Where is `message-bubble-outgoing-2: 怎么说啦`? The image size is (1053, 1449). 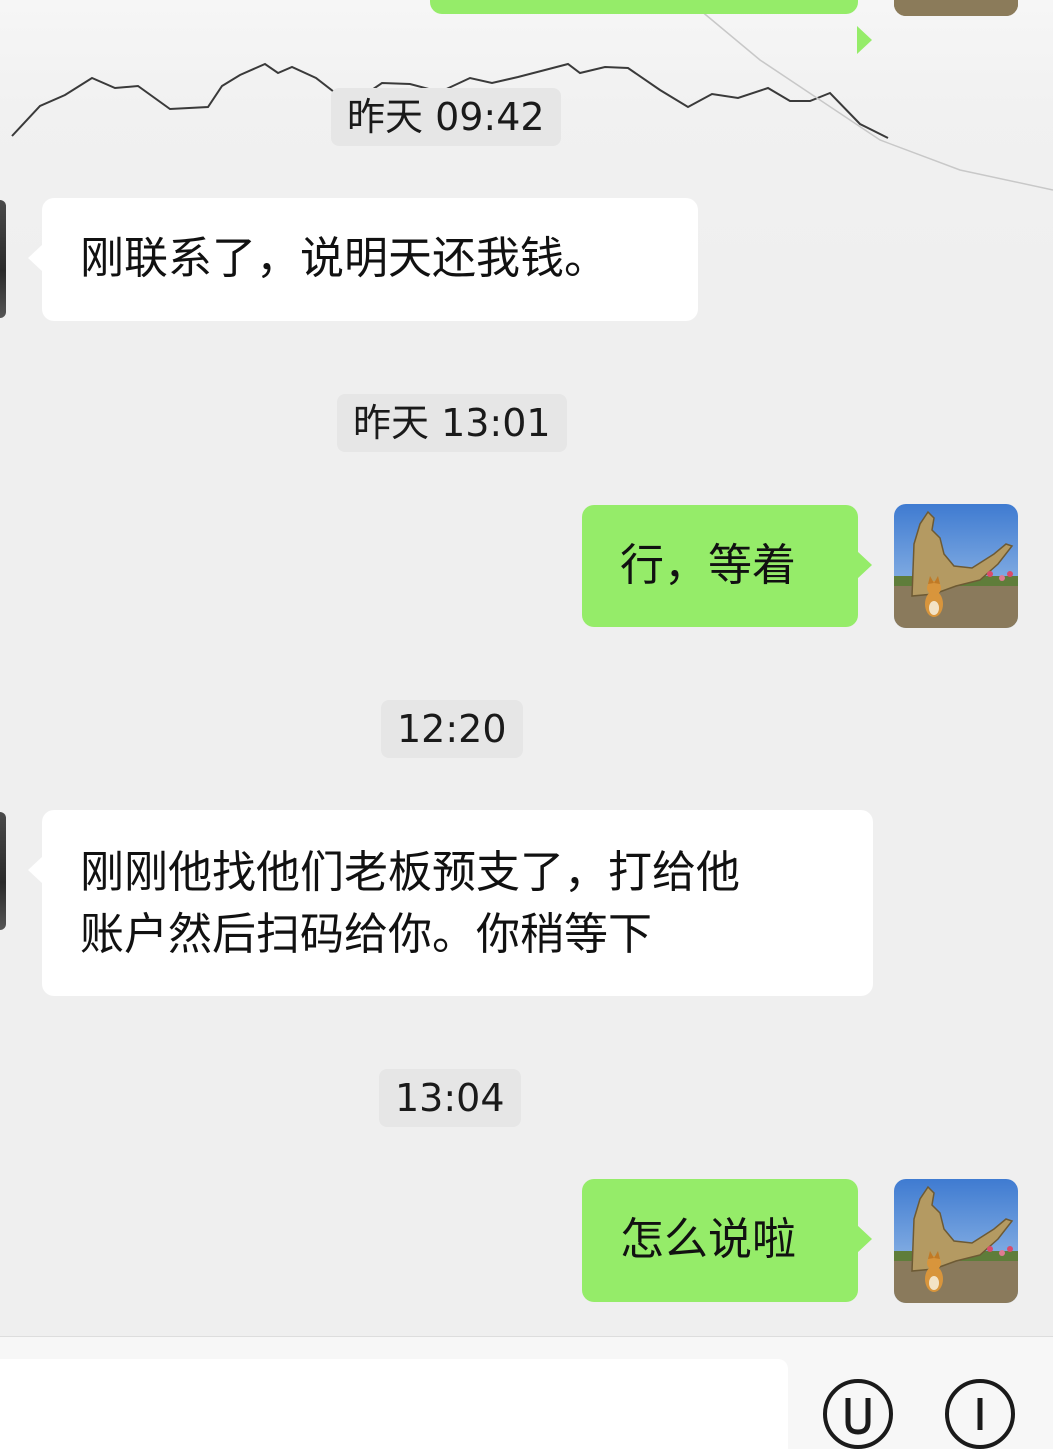 message-bubble-outgoing-2: 怎么说啦 is located at coordinates (727, 1240).